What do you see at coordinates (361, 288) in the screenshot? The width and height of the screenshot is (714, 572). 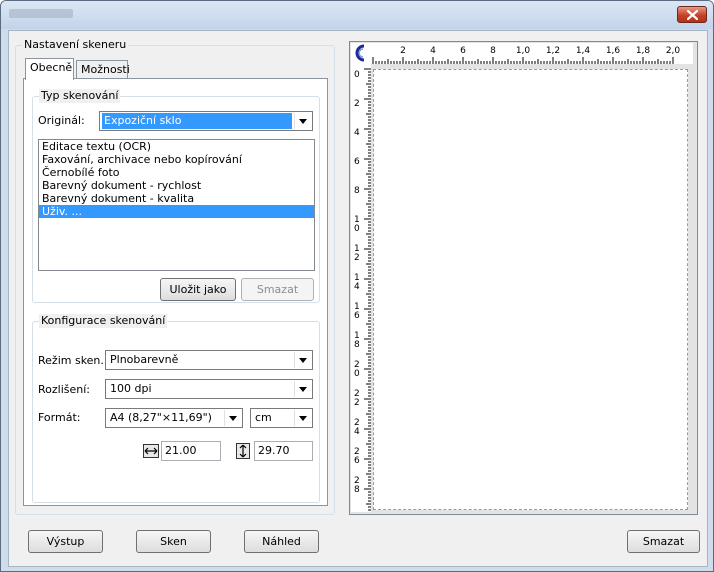 I see `vertical-ruler: 0246810121416182022242628` at bounding box center [361, 288].